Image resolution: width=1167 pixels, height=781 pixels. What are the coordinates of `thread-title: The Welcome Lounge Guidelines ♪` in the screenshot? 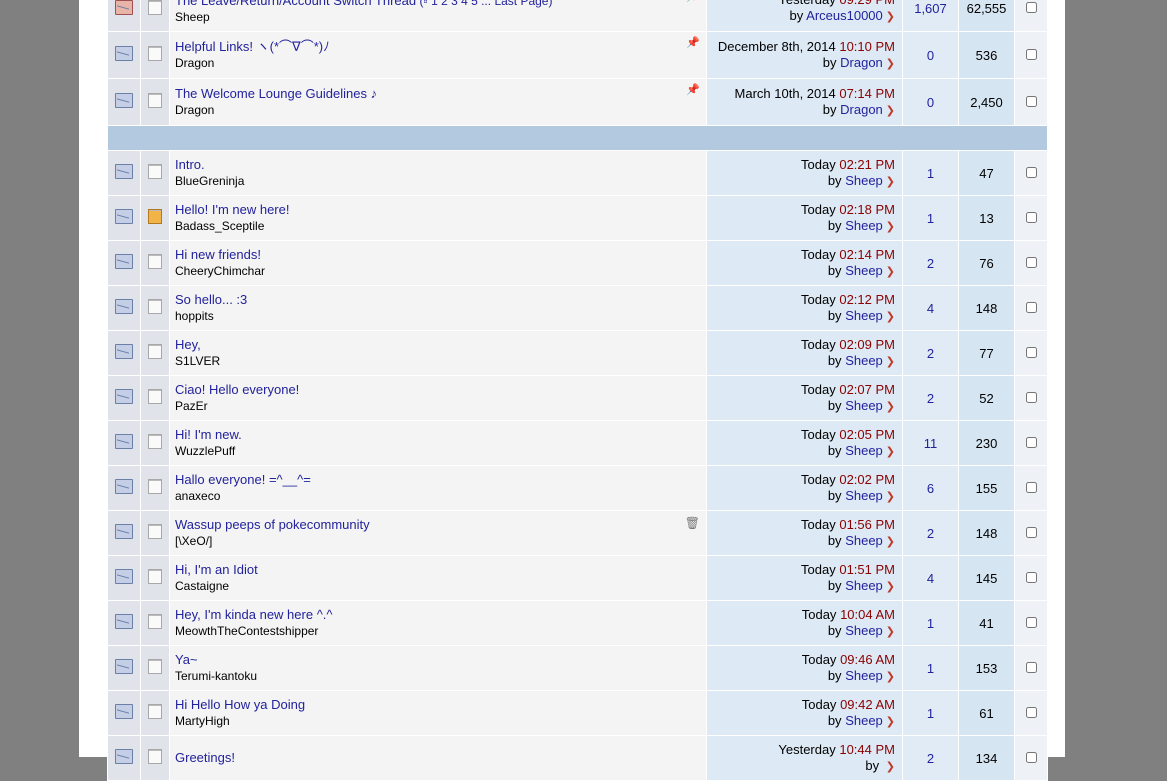 It's located at (276, 93).